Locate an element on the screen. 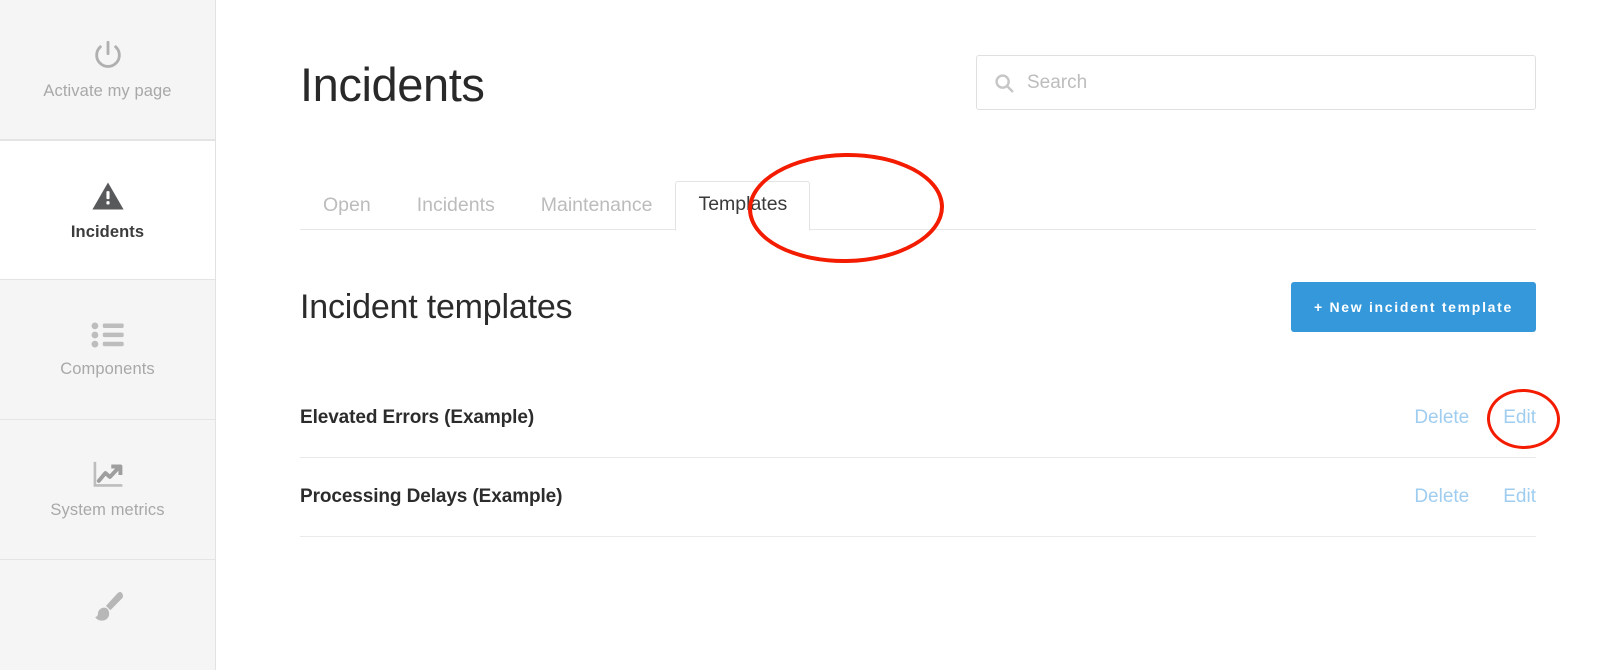 The width and height of the screenshot is (1600, 670). sidebar-item-label: Incidents is located at coordinates (107, 231).